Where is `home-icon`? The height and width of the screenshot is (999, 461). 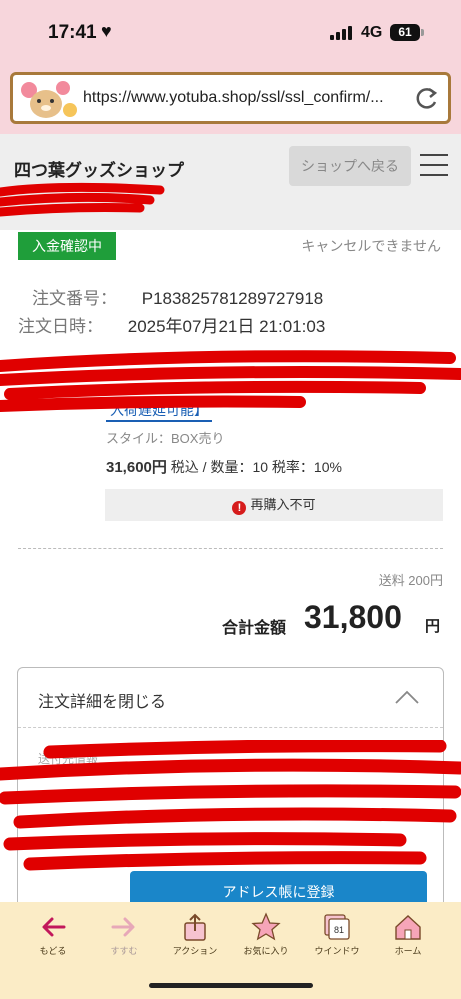
home-icon is located at coordinates (408, 927).